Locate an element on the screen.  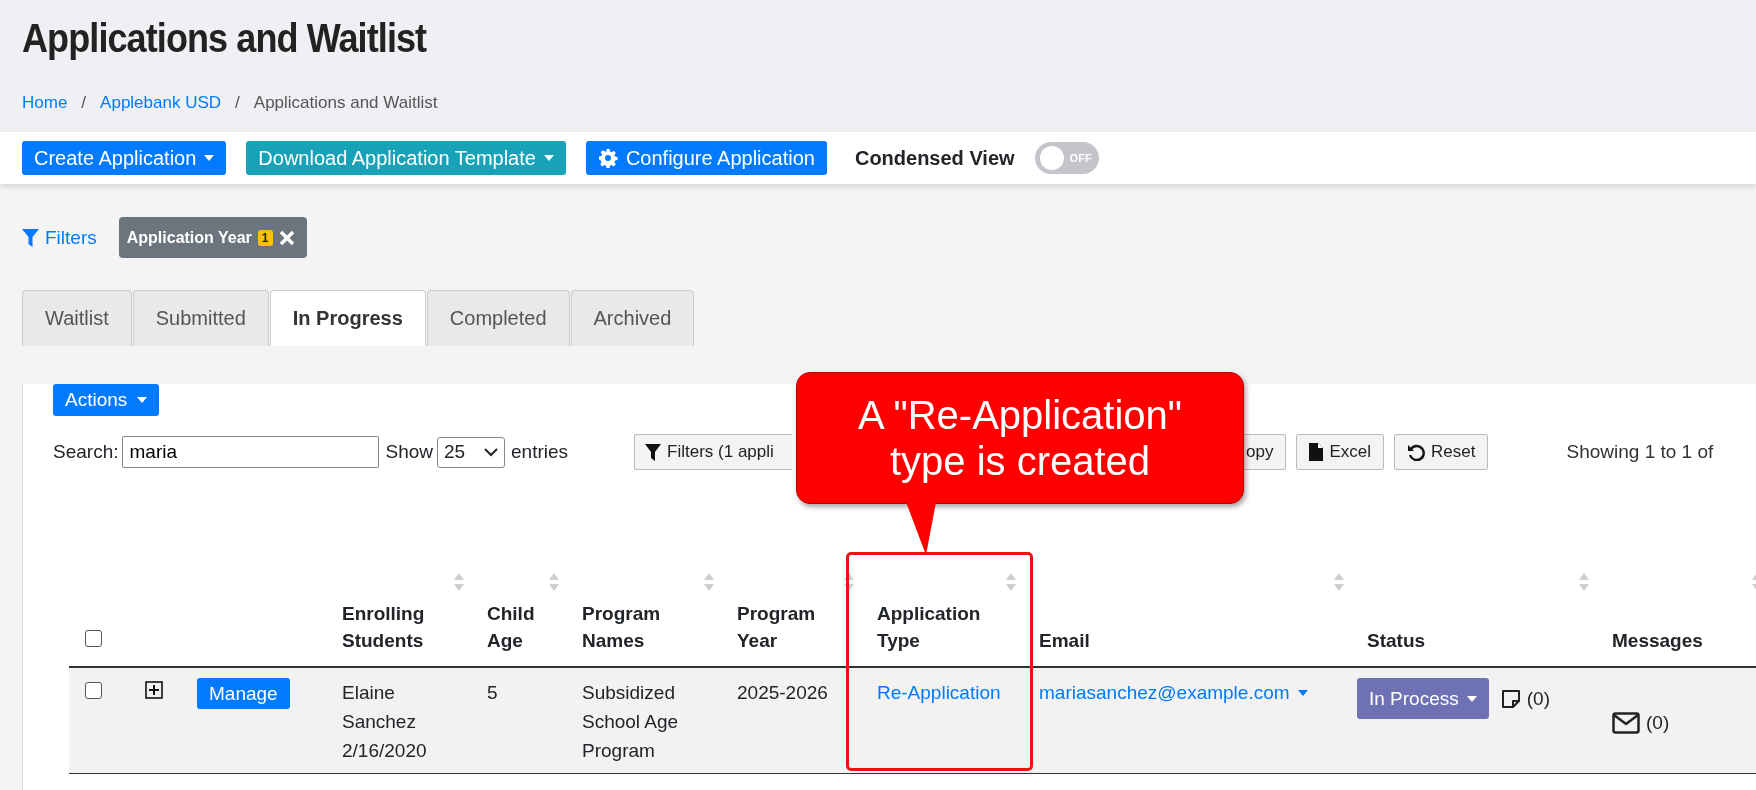
birth-date: 2/16/2020 is located at coordinates (385, 751).